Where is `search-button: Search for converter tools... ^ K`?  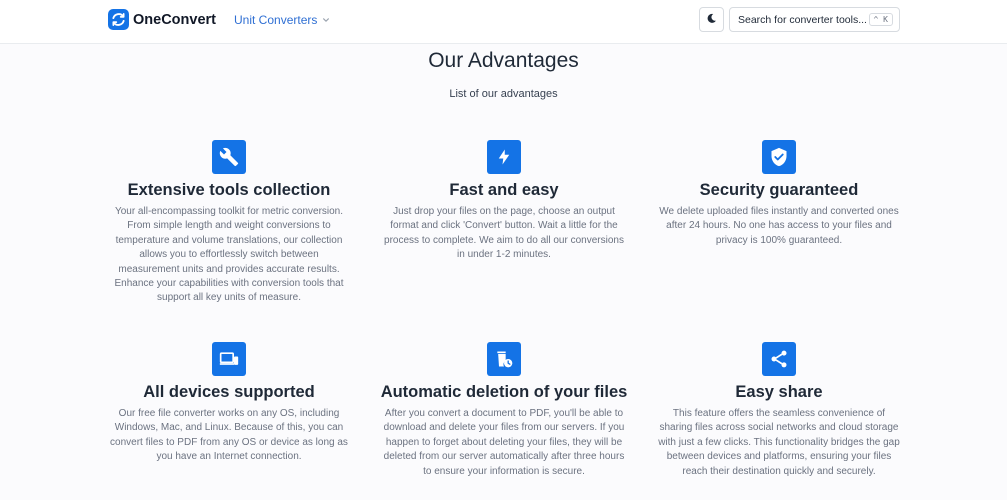
search-button: Search for converter tools... ^ K is located at coordinates (814, 19).